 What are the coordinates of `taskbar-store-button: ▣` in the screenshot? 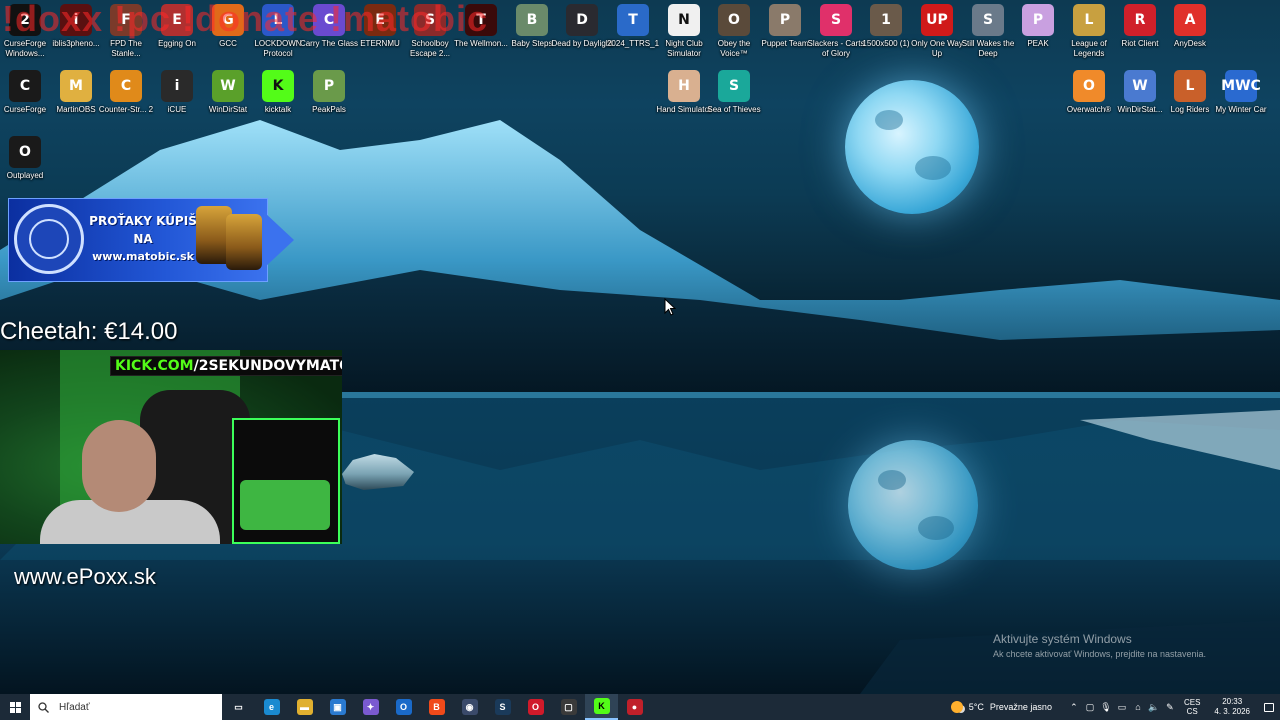 It's located at (337, 707).